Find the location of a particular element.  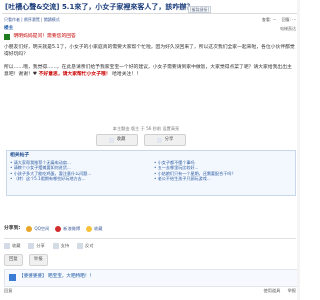

footer-tools: 使用道具 is located at coordinates (272, 290).